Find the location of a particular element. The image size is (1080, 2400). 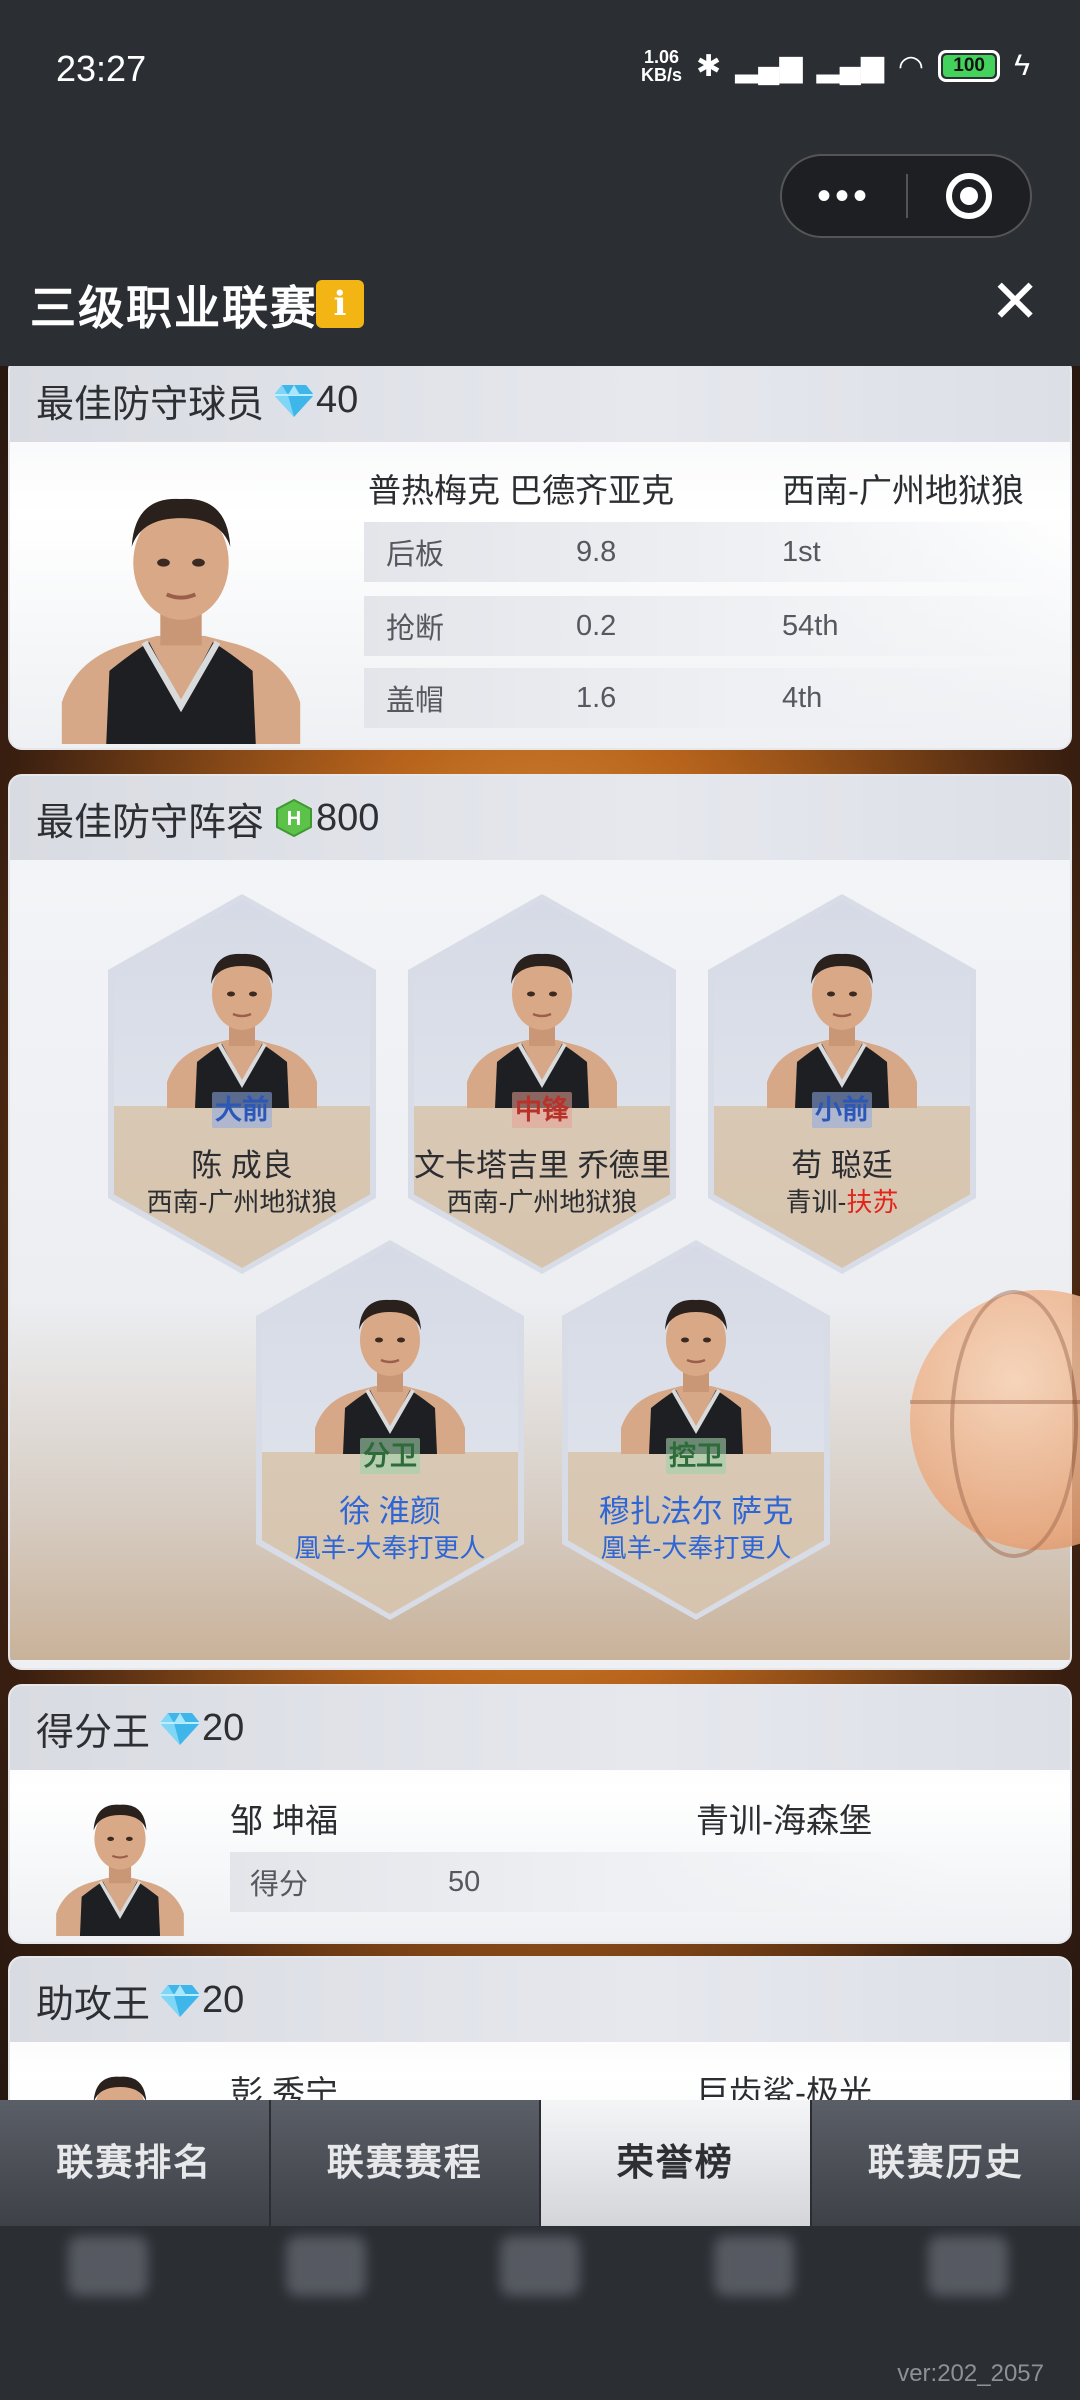

lineup-player-card: 分卫 徐 淮颜 凰羊-大奉打更人 is located at coordinates (390, 1430).